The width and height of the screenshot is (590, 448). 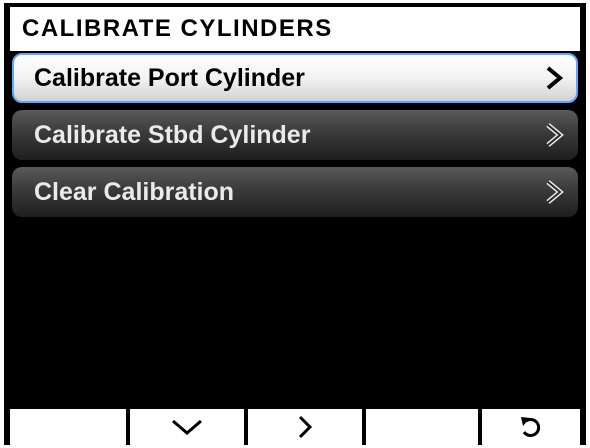 I want to click on menu-item-calibrate-stbd-cylinder: Calibrate Stbd Cylinder, so click(x=295, y=135).